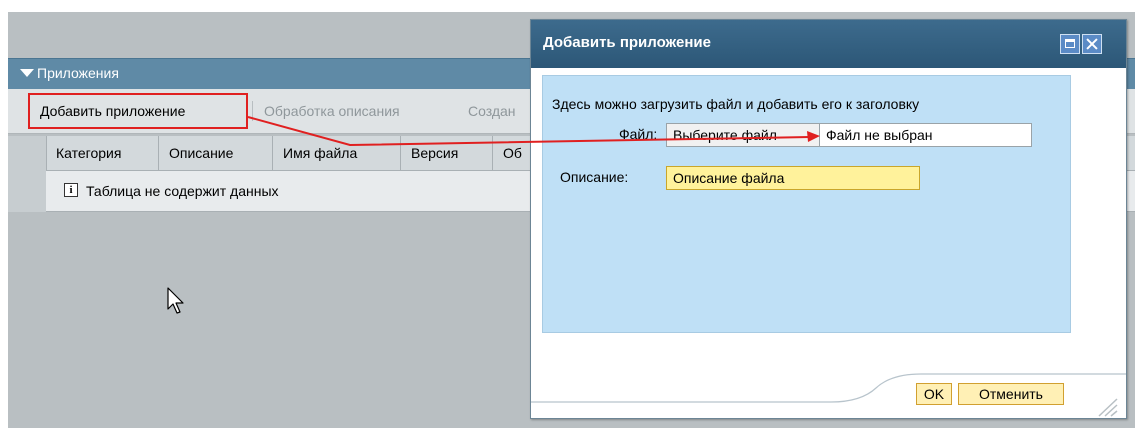  What do you see at coordinates (638, 134) in the screenshot?
I see `file-label: Файл:` at bounding box center [638, 134].